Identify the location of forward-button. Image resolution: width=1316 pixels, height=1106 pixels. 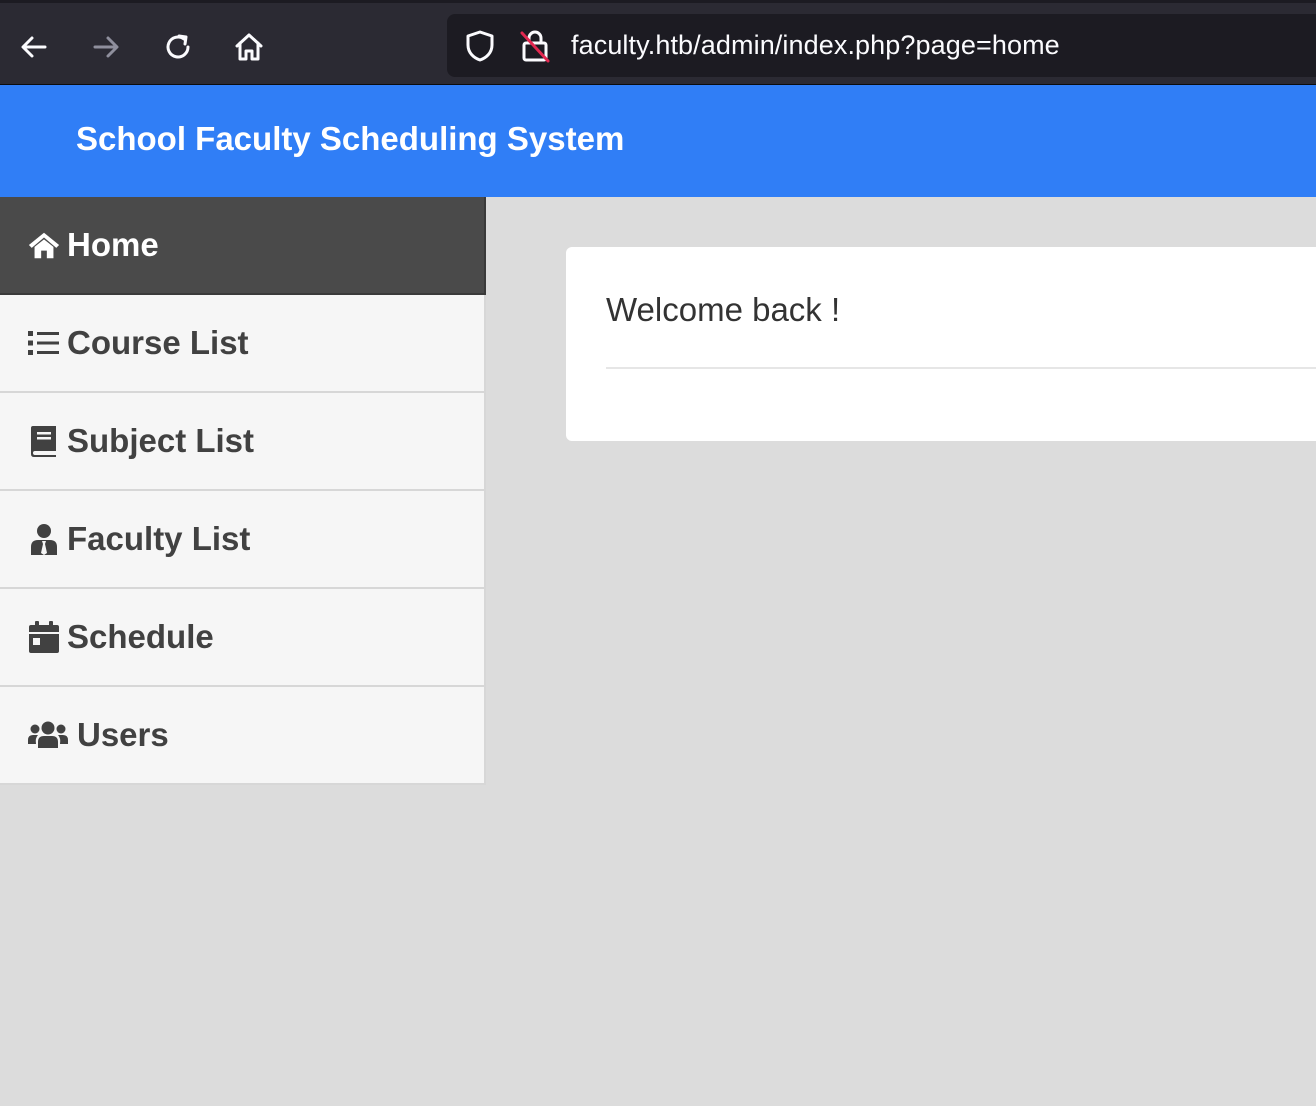
(106, 47).